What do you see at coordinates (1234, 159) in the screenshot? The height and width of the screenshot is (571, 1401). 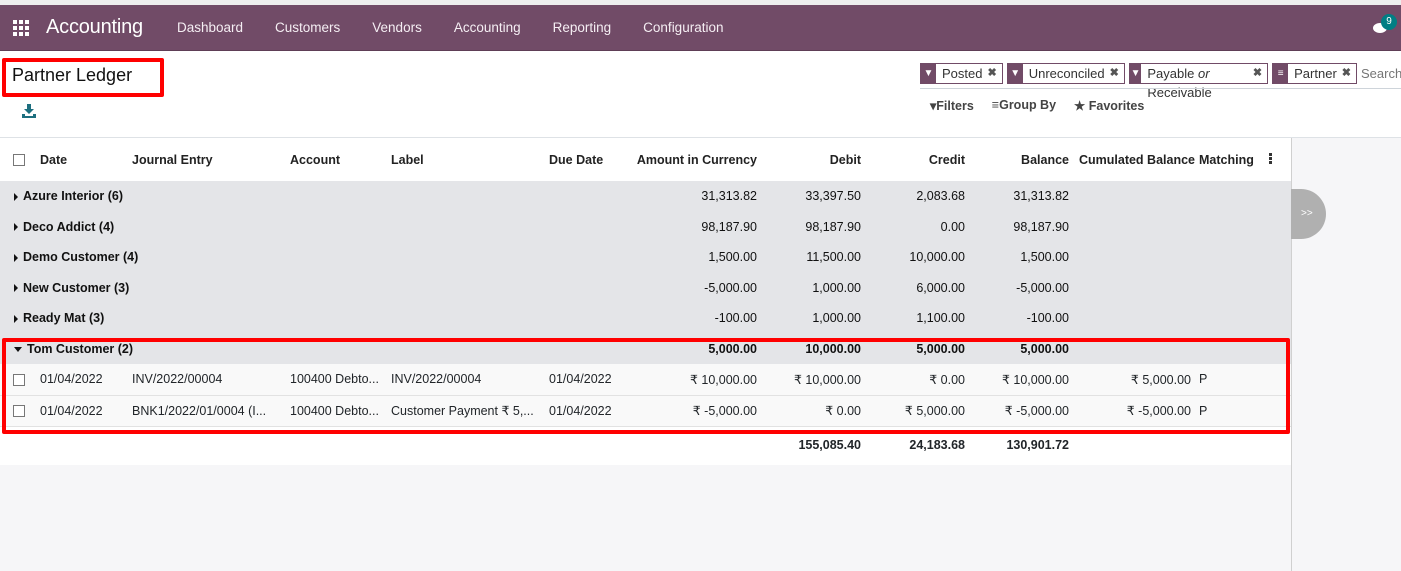 I see `col-matching: Matching` at bounding box center [1234, 159].